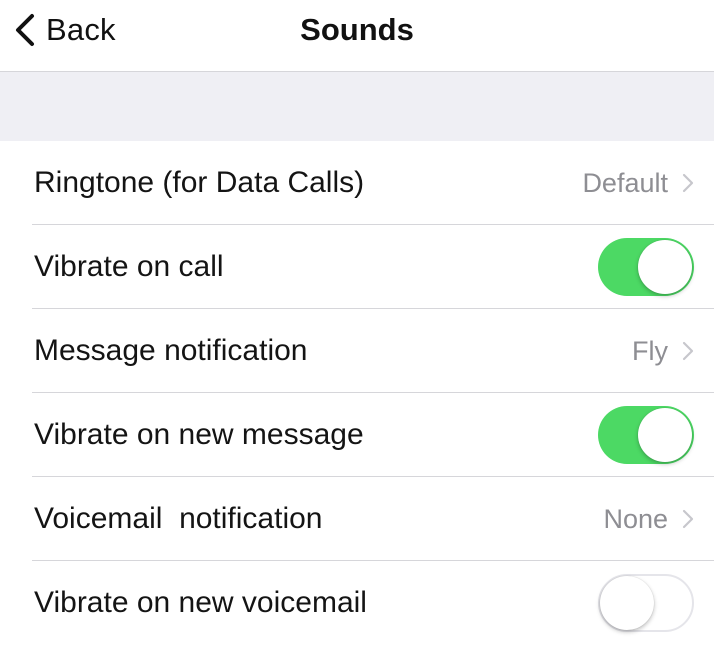  I want to click on setting-row-vibrate-on-new-voicemail: Vibrate on new voicemail, so click(357, 603).